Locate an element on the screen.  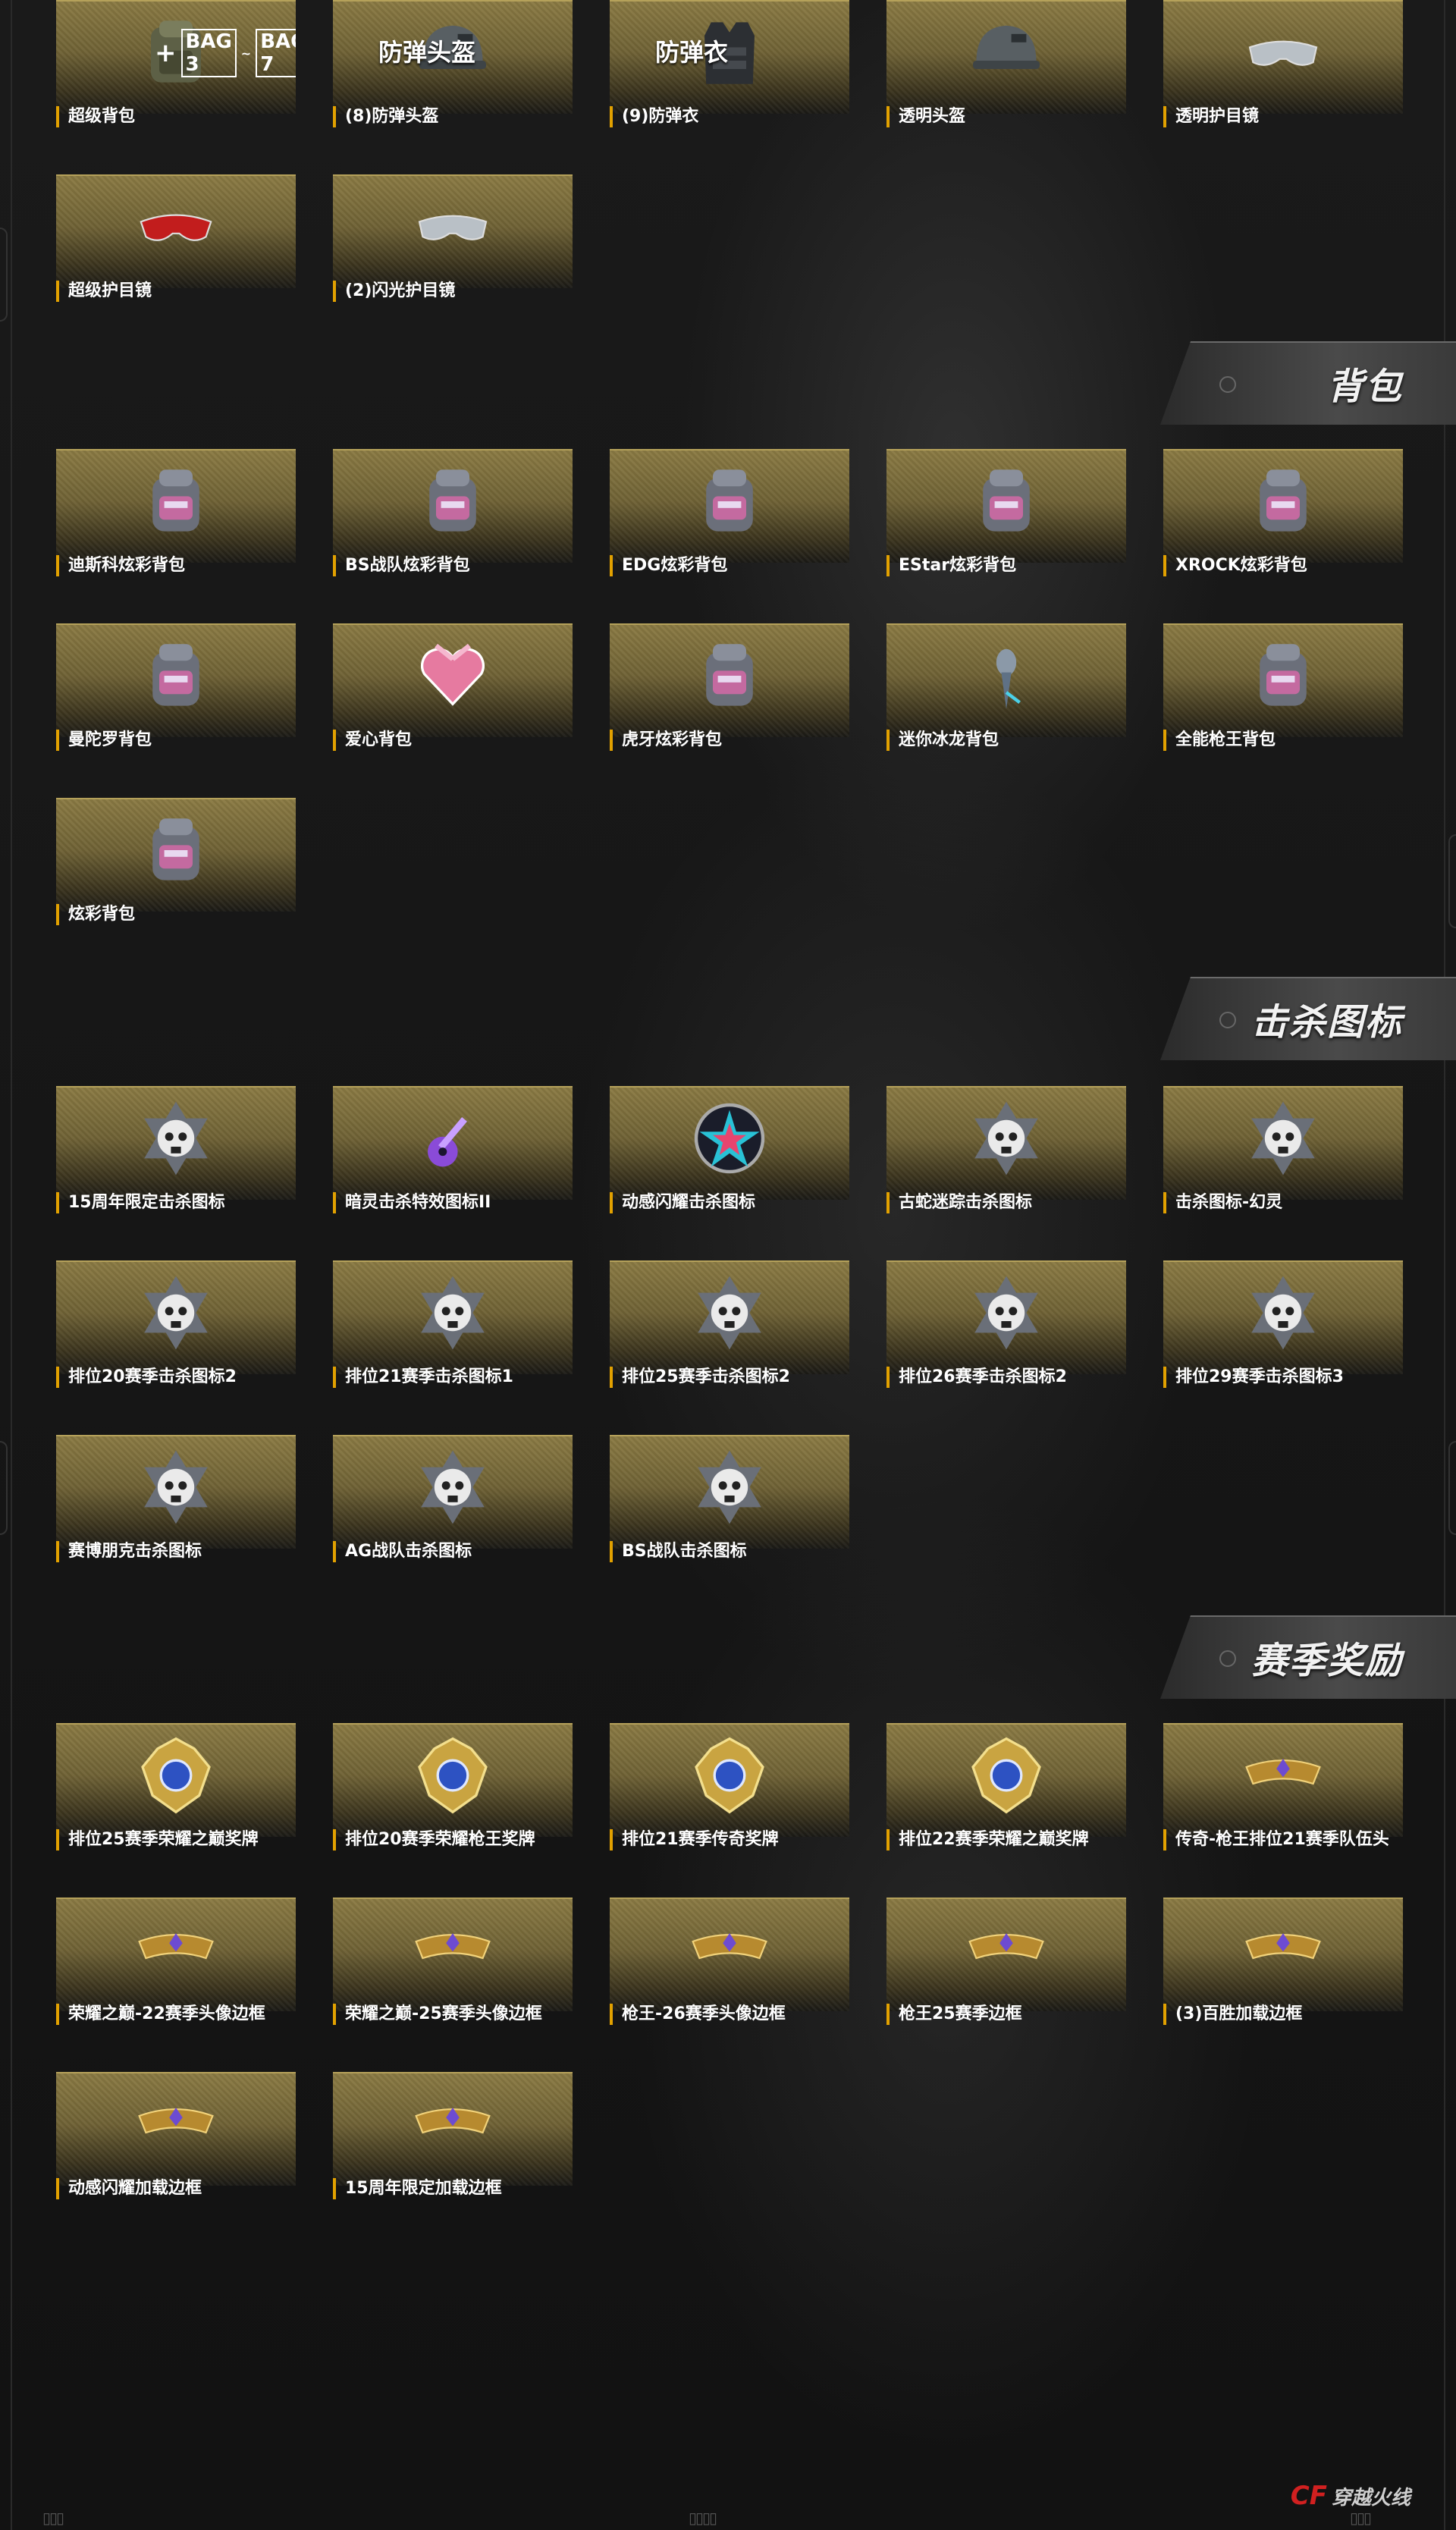
bag-capacity-tags: +BAG 3~ BAG 7 is located at coordinates (225, 53).